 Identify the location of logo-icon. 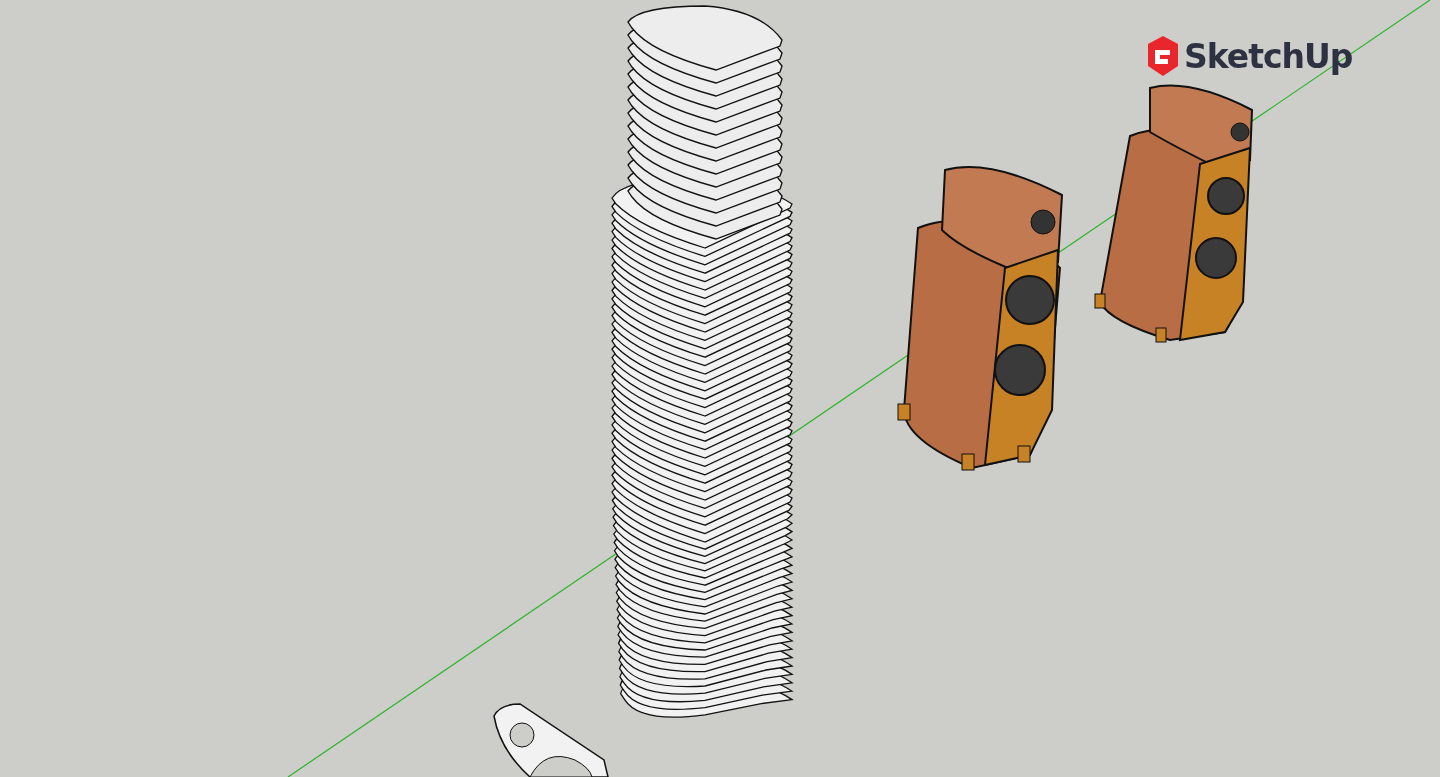
(1163, 56).